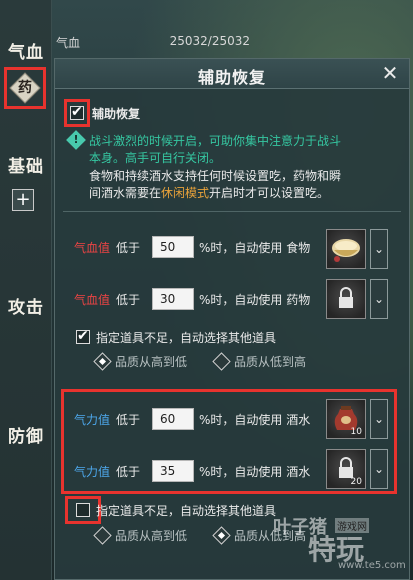  I want to click on stamina-quality-high-to-low-label: 品质从高到低, so click(151, 536).